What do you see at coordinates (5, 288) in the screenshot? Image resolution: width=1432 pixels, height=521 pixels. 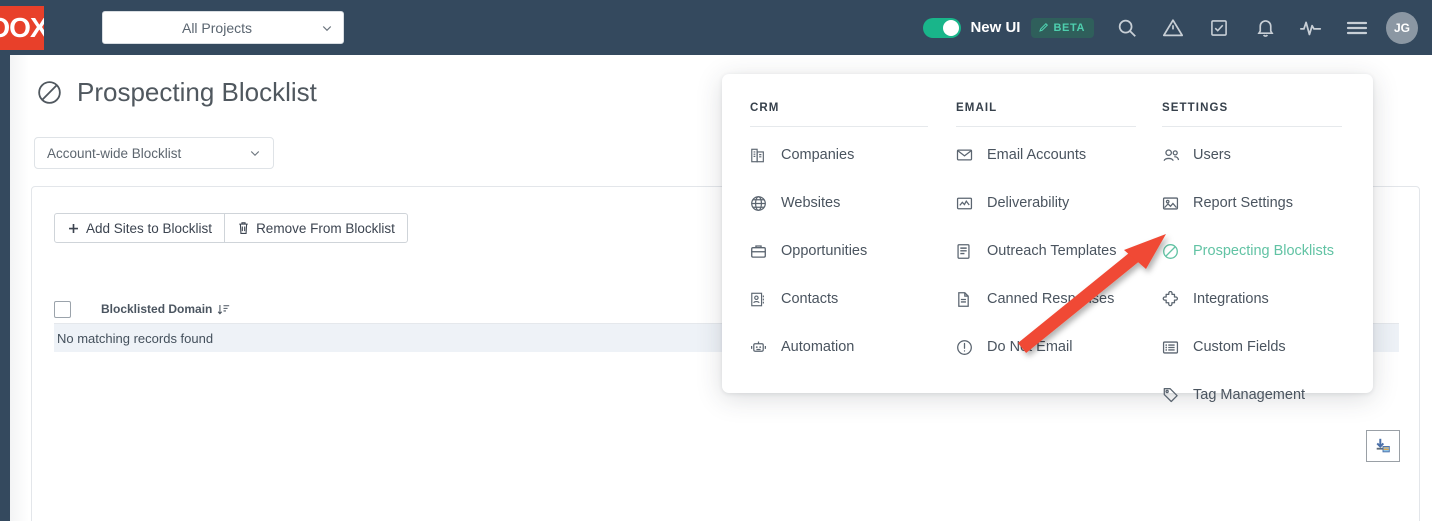 I see `left-sidebar-rail` at bounding box center [5, 288].